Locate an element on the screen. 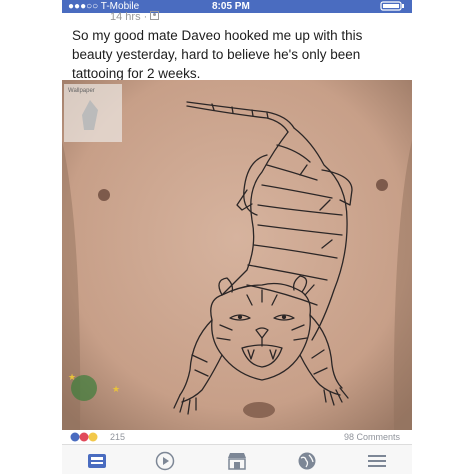 This screenshot has width=474, height=474. clock: 8:05 PM is located at coordinates (231, 6).